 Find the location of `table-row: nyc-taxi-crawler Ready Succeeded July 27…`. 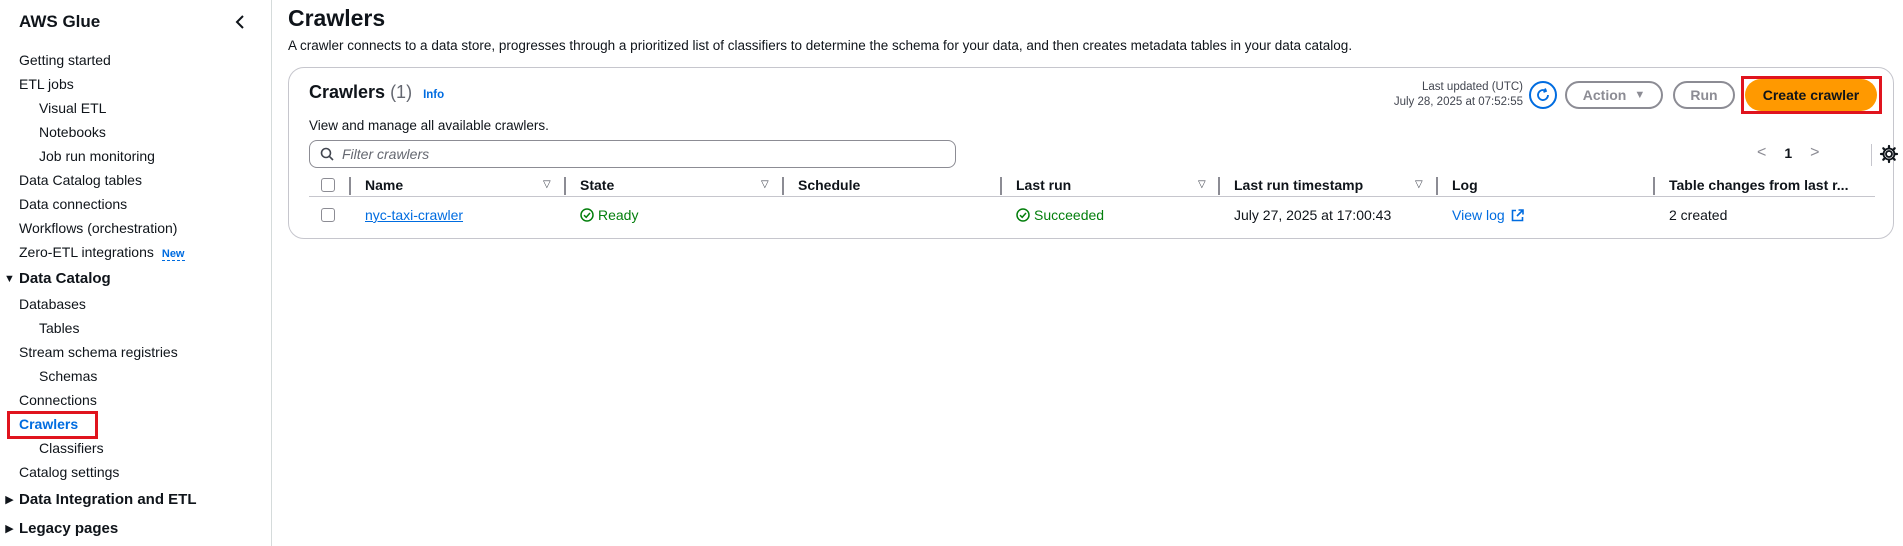

table-row: nyc-taxi-crawler Ready Succeeded July 27… is located at coordinates (1092, 214).